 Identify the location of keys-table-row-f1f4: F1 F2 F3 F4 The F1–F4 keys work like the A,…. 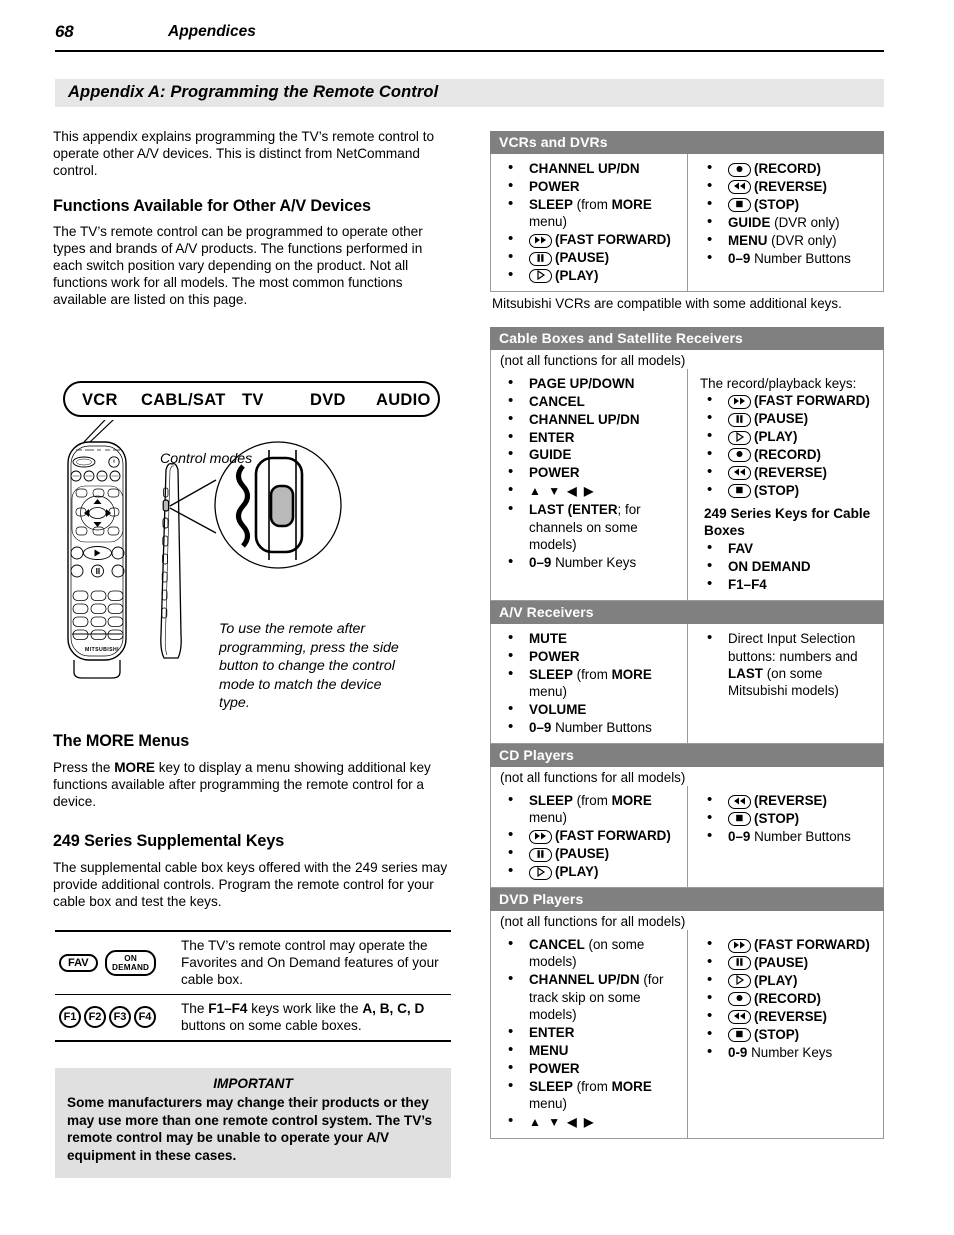
(253, 1017).